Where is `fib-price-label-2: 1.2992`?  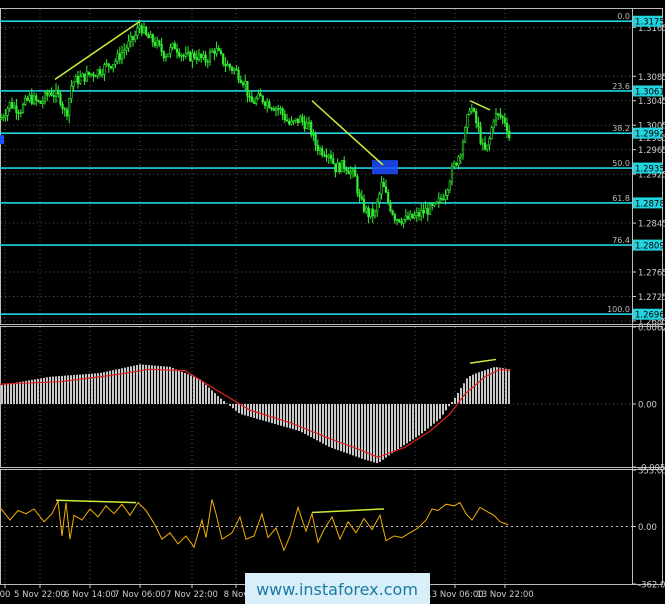 fib-price-label-2: 1.2992 is located at coordinates (650, 135).